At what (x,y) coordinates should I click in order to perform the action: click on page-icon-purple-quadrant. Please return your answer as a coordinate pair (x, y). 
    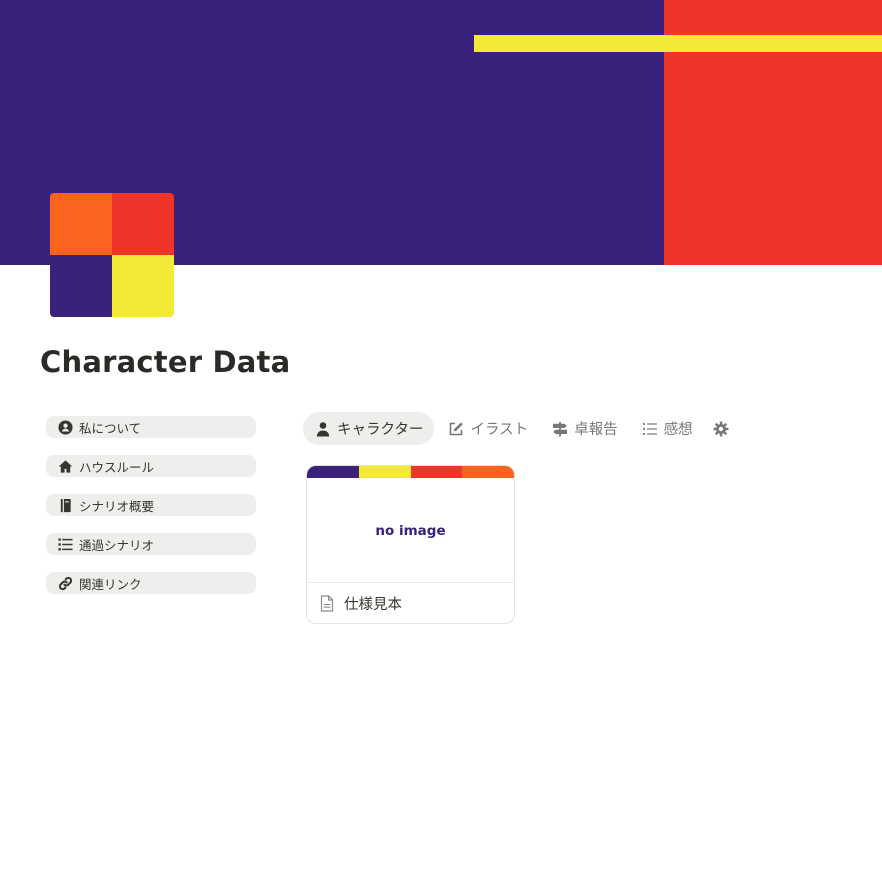
    Looking at the image, I should click on (81, 286).